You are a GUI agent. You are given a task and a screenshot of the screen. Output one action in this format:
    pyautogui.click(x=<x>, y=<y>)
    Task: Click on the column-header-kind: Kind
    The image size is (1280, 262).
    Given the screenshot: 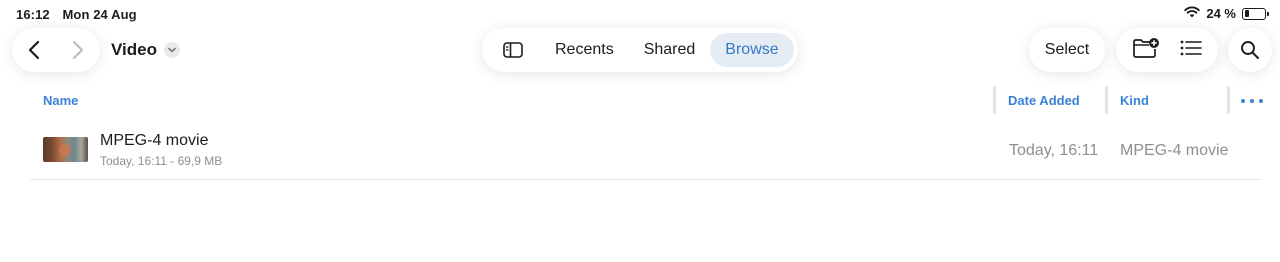 What is the action you would take?
    pyautogui.click(x=1134, y=100)
    